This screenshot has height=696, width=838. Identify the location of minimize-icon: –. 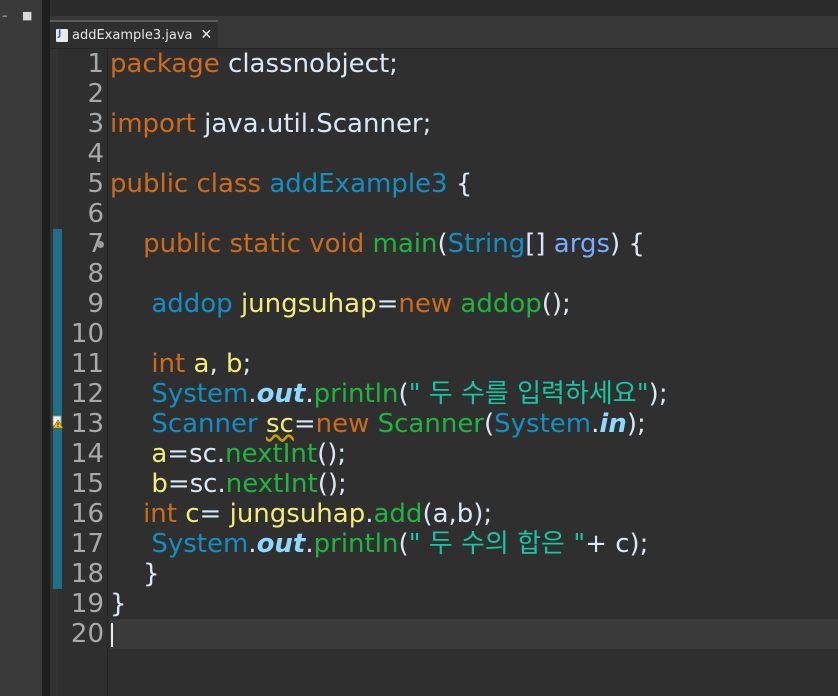
(5, 16).